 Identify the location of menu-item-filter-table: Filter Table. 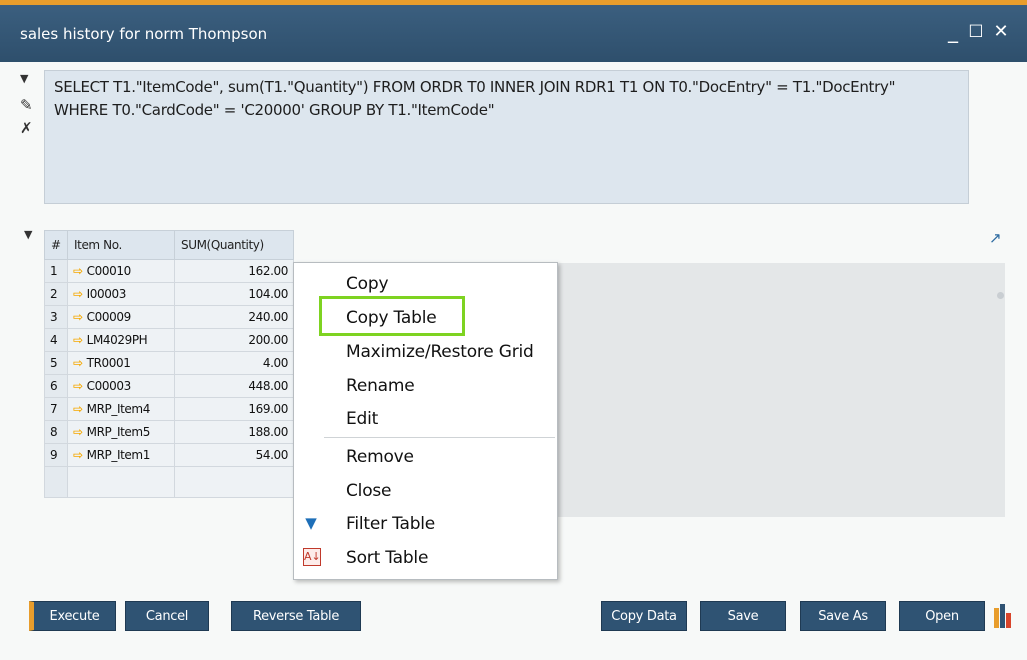
(390, 524).